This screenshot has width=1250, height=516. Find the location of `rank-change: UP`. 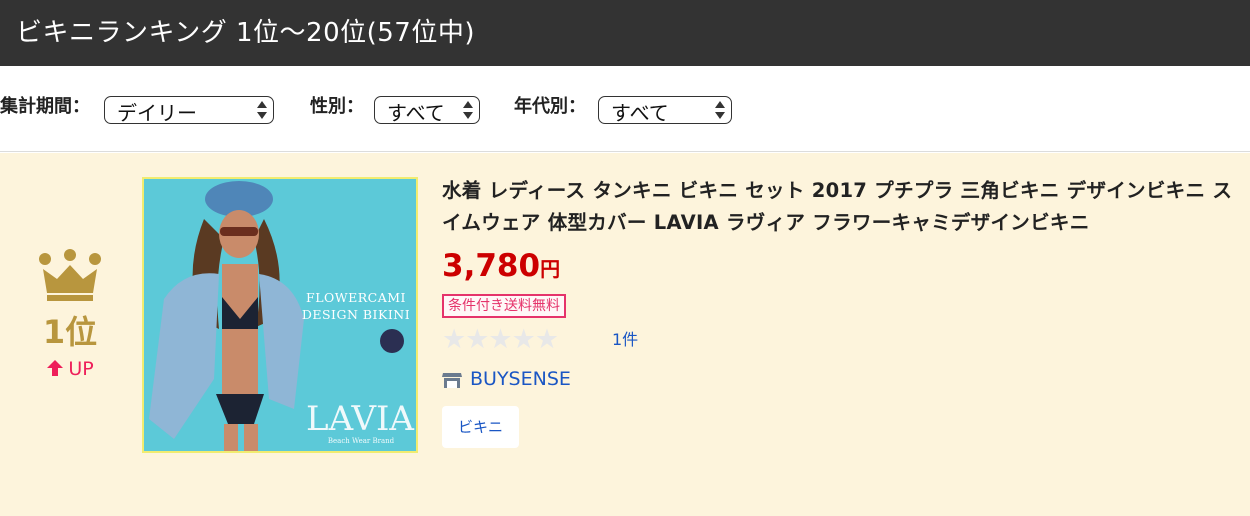

rank-change: UP is located at coordinates (70, 369).